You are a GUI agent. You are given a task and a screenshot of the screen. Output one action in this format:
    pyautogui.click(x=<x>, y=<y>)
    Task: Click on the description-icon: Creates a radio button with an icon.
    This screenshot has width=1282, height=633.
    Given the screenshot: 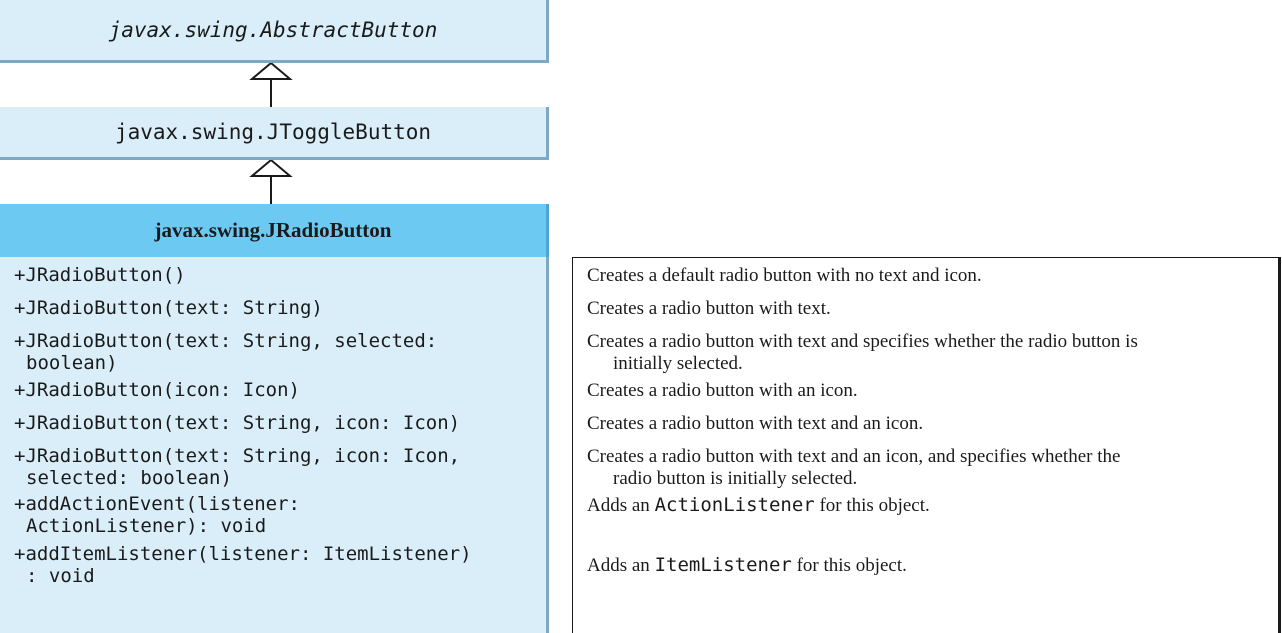 What is the action you would take?
    pyautogui.click(x=927, y=391)
    